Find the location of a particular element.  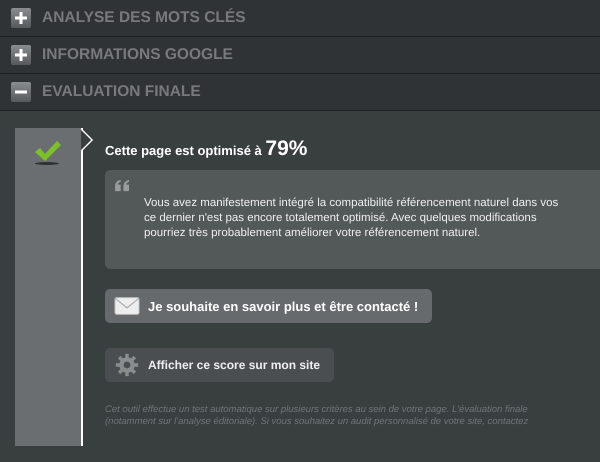

envelope-icon is located at coordinates (127, 306).